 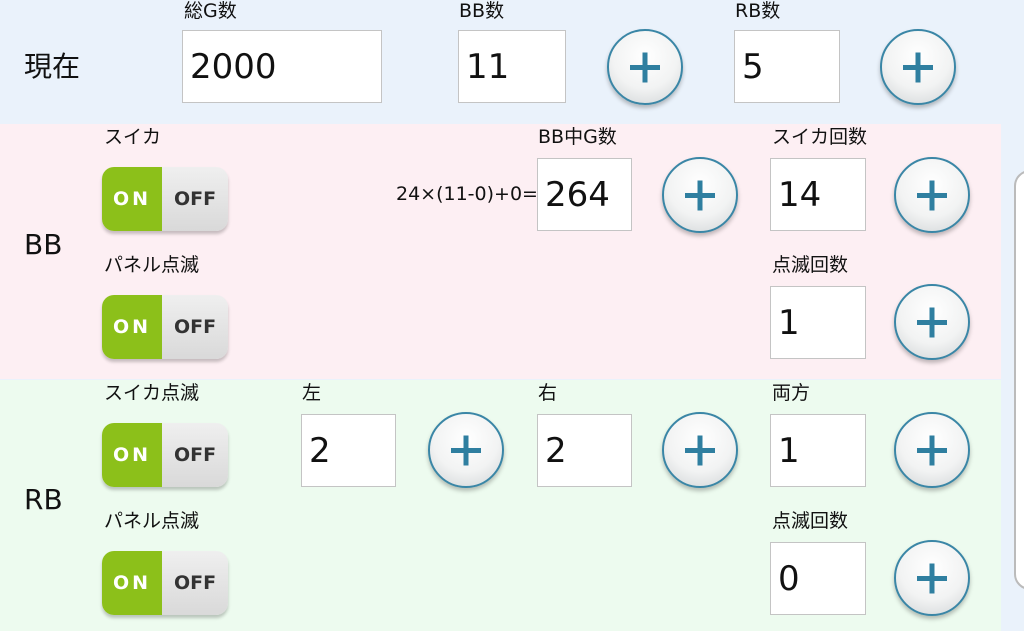 I want to click on bb-count-label: BB数, so click(x=482, y=11).